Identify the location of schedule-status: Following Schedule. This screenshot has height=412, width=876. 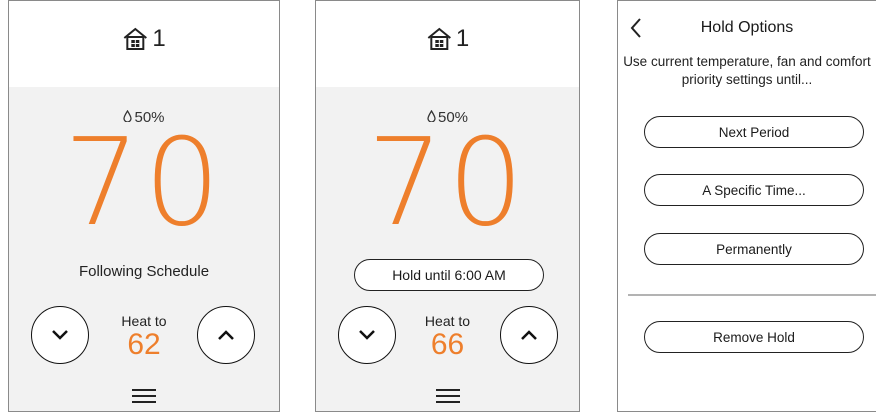
(144, 271).